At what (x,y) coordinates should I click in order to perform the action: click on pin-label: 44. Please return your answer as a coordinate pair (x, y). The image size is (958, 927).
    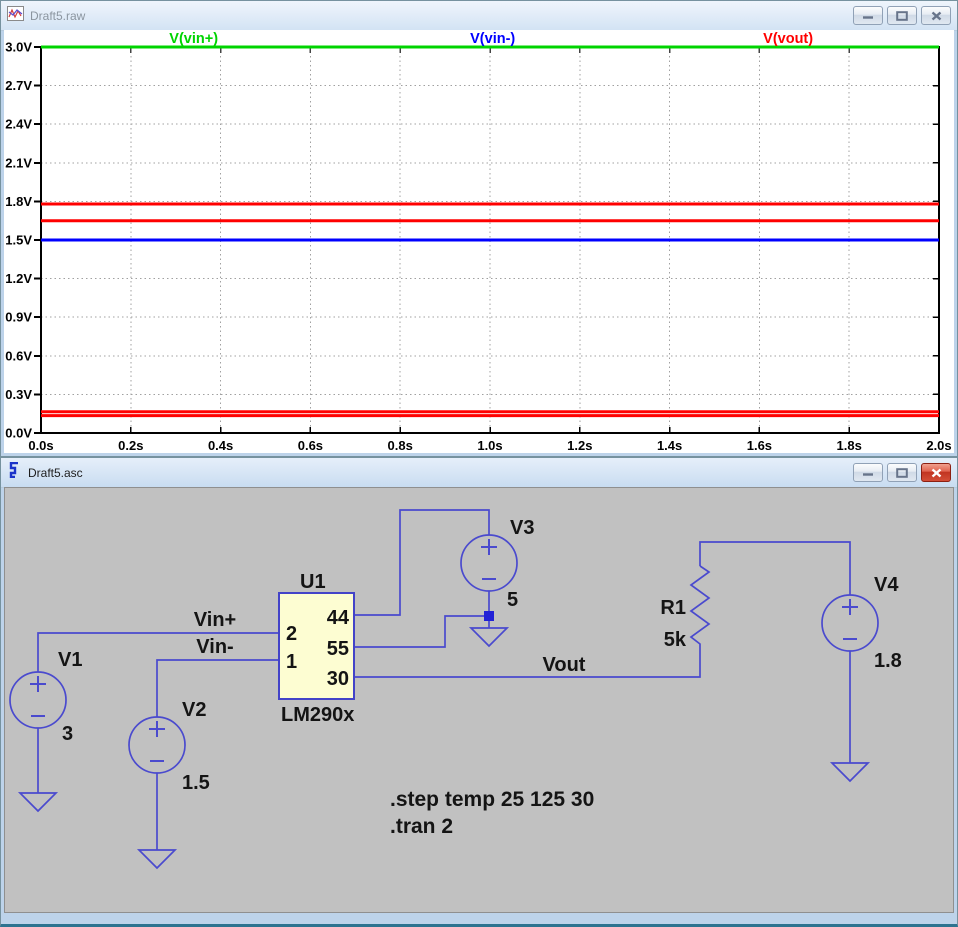
    Looking at the image, I should click on (338, 618).